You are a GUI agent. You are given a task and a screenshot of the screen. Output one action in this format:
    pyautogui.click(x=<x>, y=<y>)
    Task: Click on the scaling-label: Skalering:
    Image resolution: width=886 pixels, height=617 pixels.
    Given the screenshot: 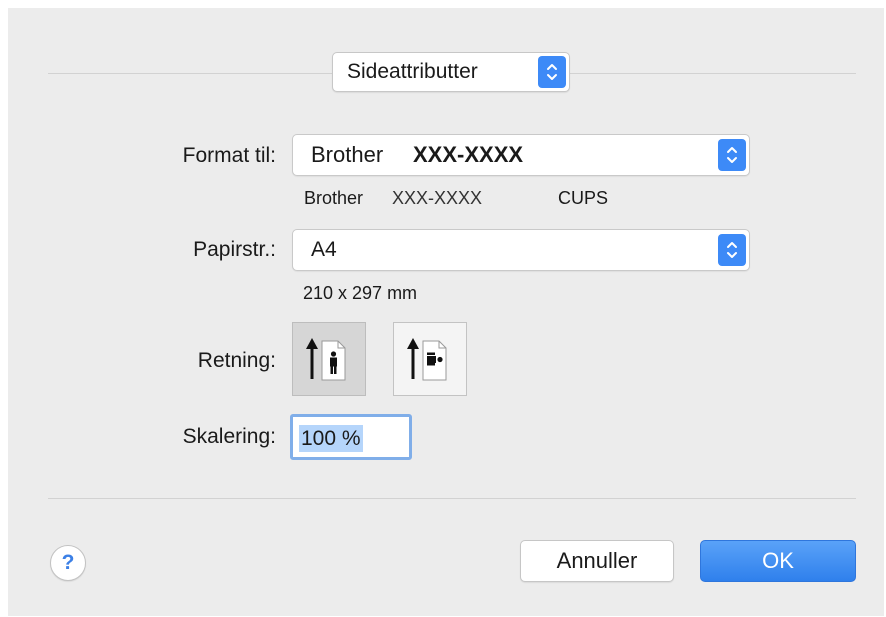 What is the action you would take?
    pyautogui.click(x=229, y=436)
    